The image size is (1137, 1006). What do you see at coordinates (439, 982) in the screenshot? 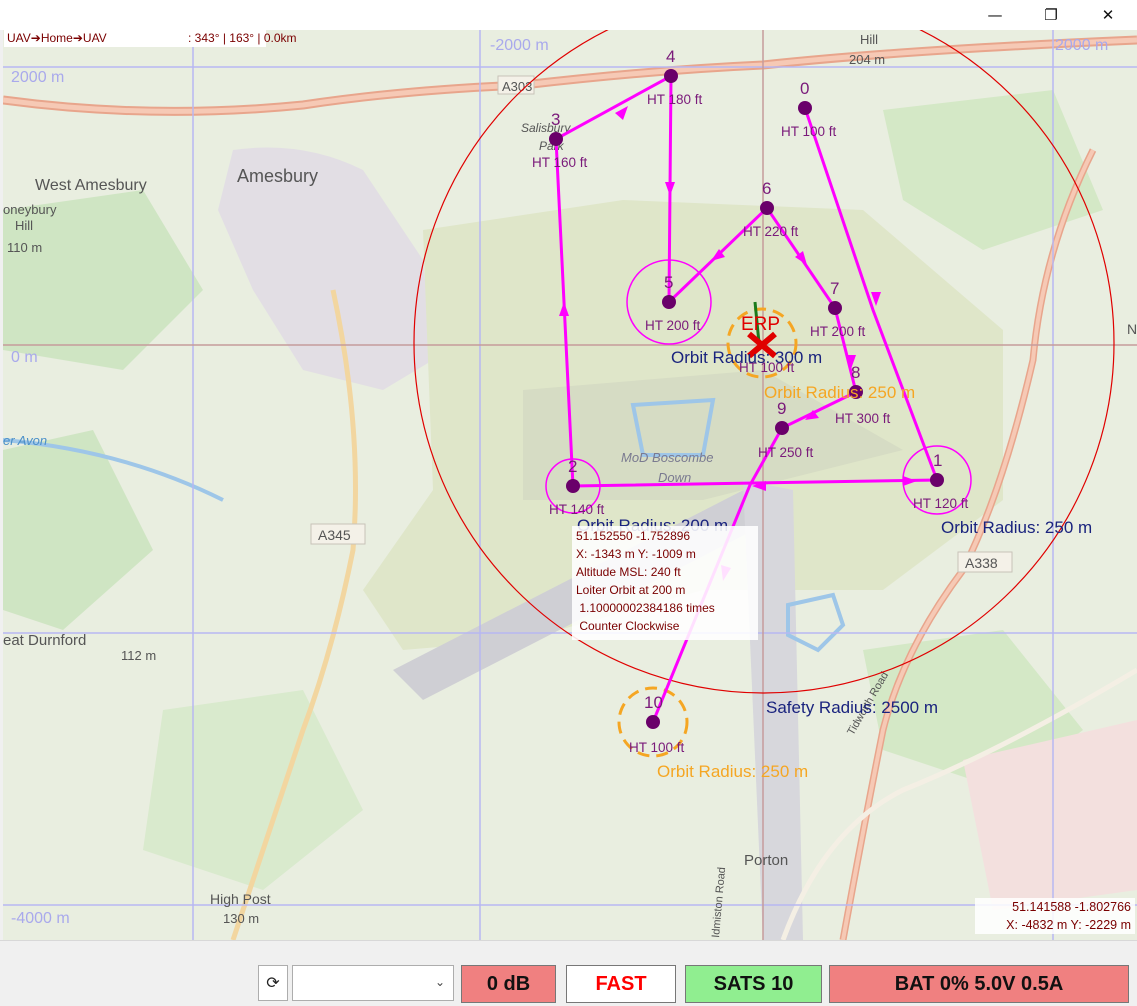
I see `chevron-down-icon: ⌄` at bounding box center [439, 982].